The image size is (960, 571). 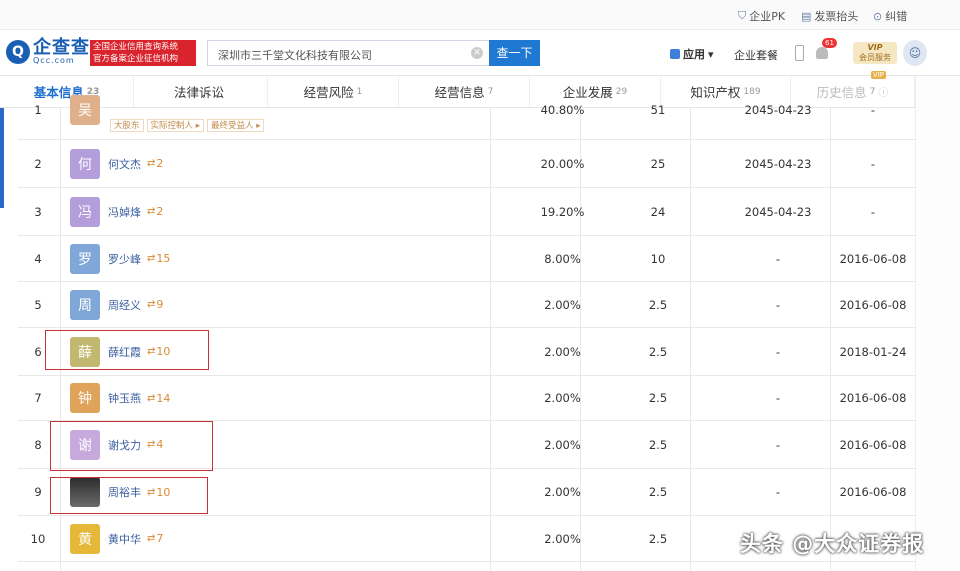 I want to click on correction-link: ⊙ 纠错, so click(x=890, y=16).